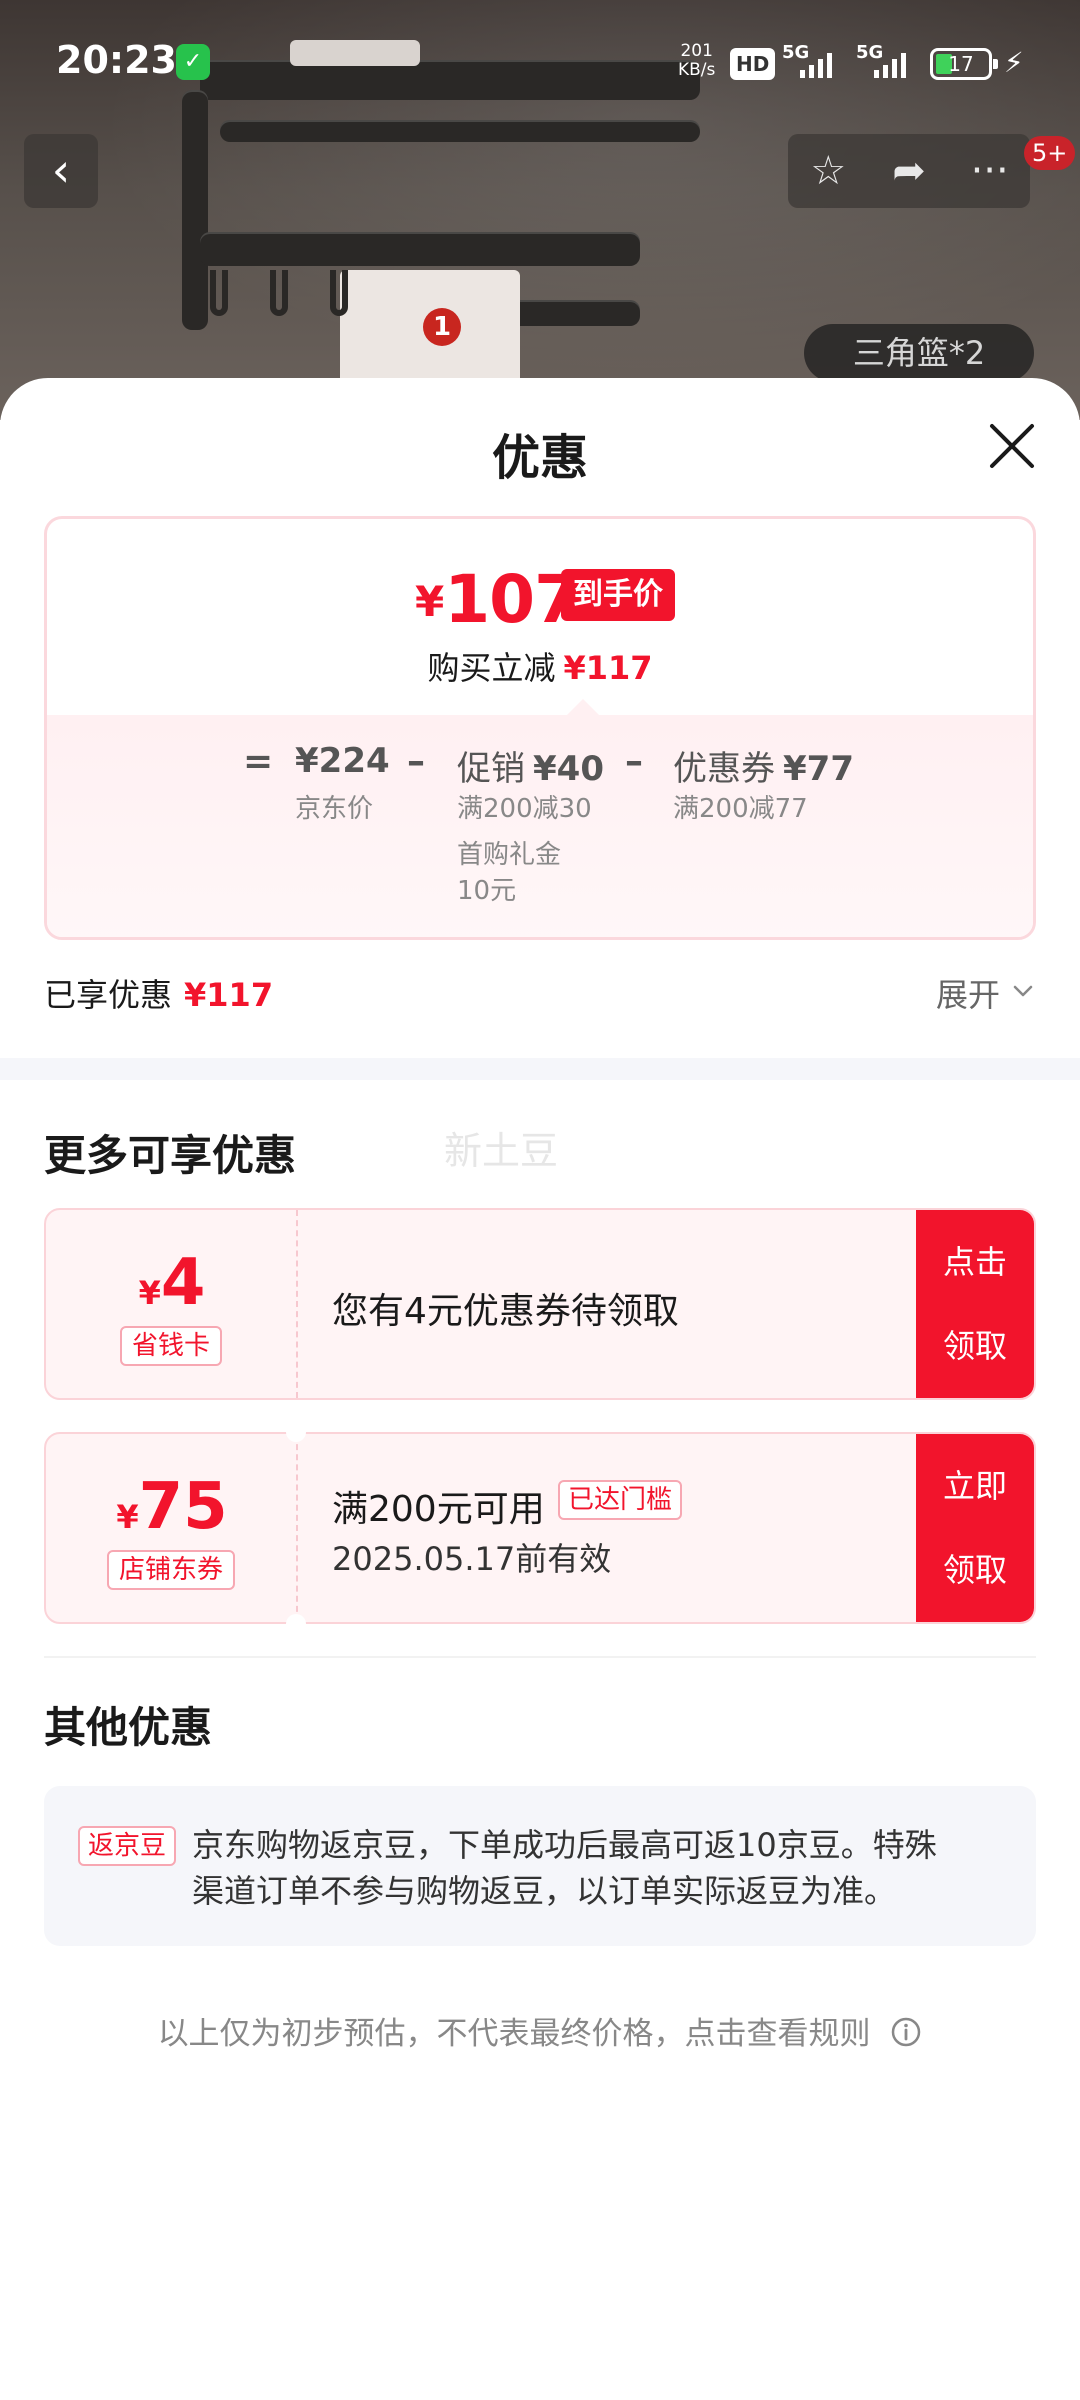 The height and width of the screenshot is (2400, 1080). What do you see at coordinates (568, 769) in the screenshot?
I see `promo-value: ¥40` at bounding box center [568, 769].